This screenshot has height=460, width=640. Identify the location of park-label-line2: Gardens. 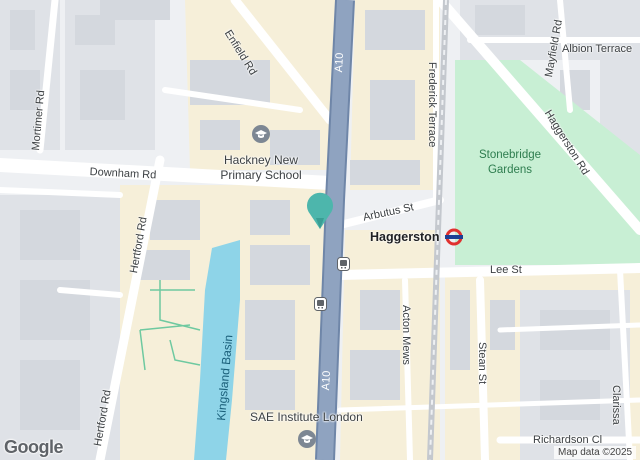
(510, 170).